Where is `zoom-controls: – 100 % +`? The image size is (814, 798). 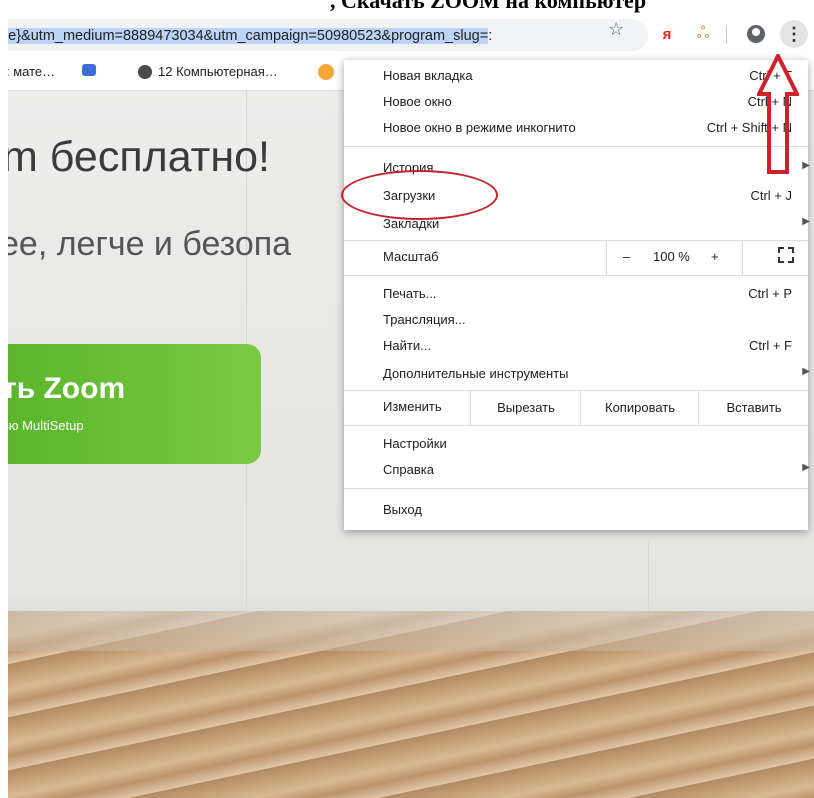 zoom-controls: – 100 % + is located at coordinates (674, 258).